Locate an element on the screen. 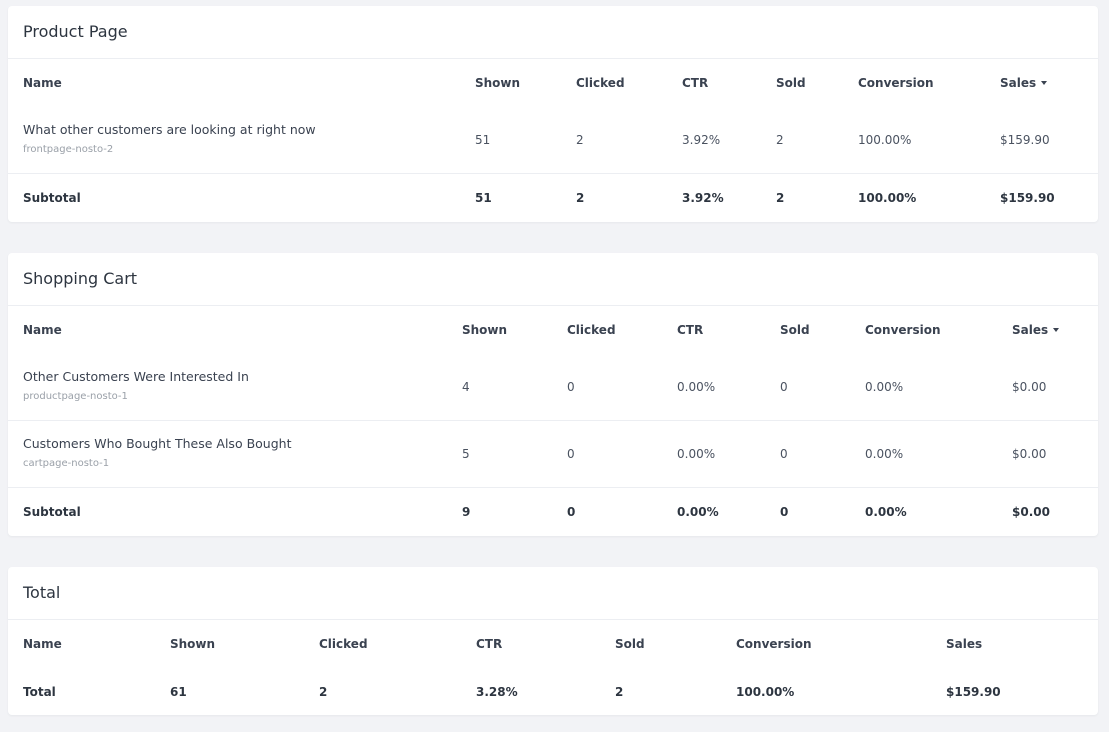  subtotal-clicked: 0 is located at coordinates (571, 512).